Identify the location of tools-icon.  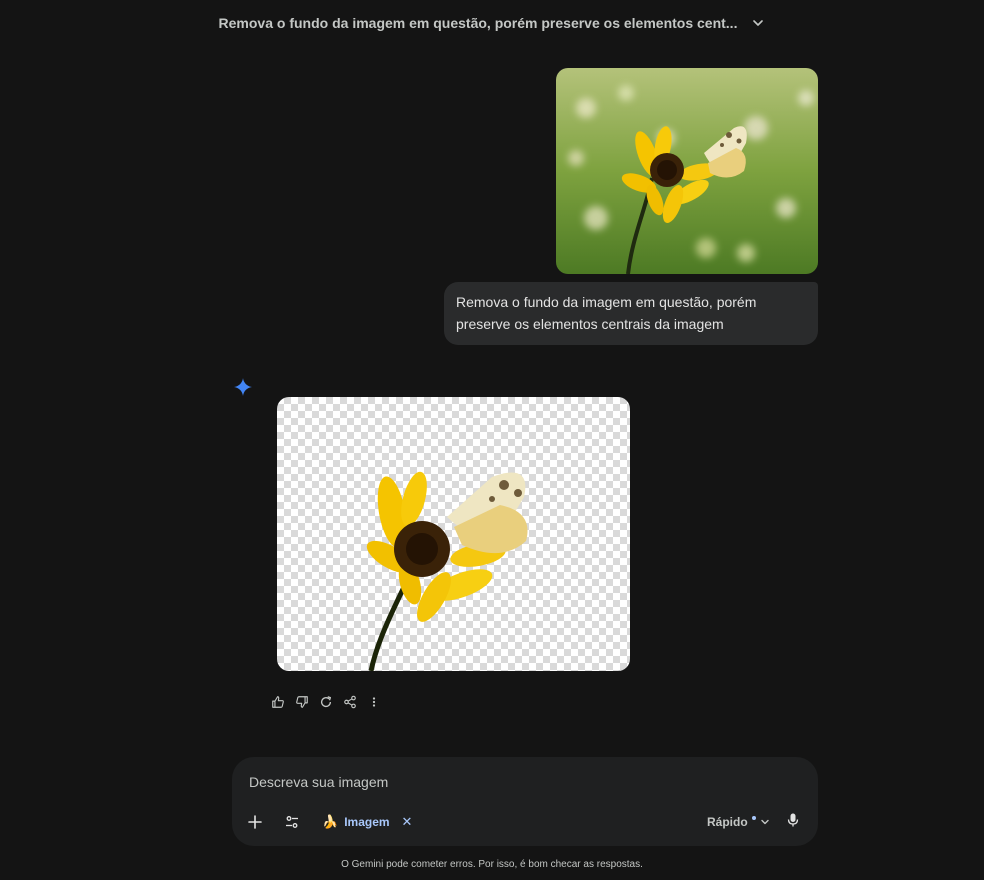
(292, 822).